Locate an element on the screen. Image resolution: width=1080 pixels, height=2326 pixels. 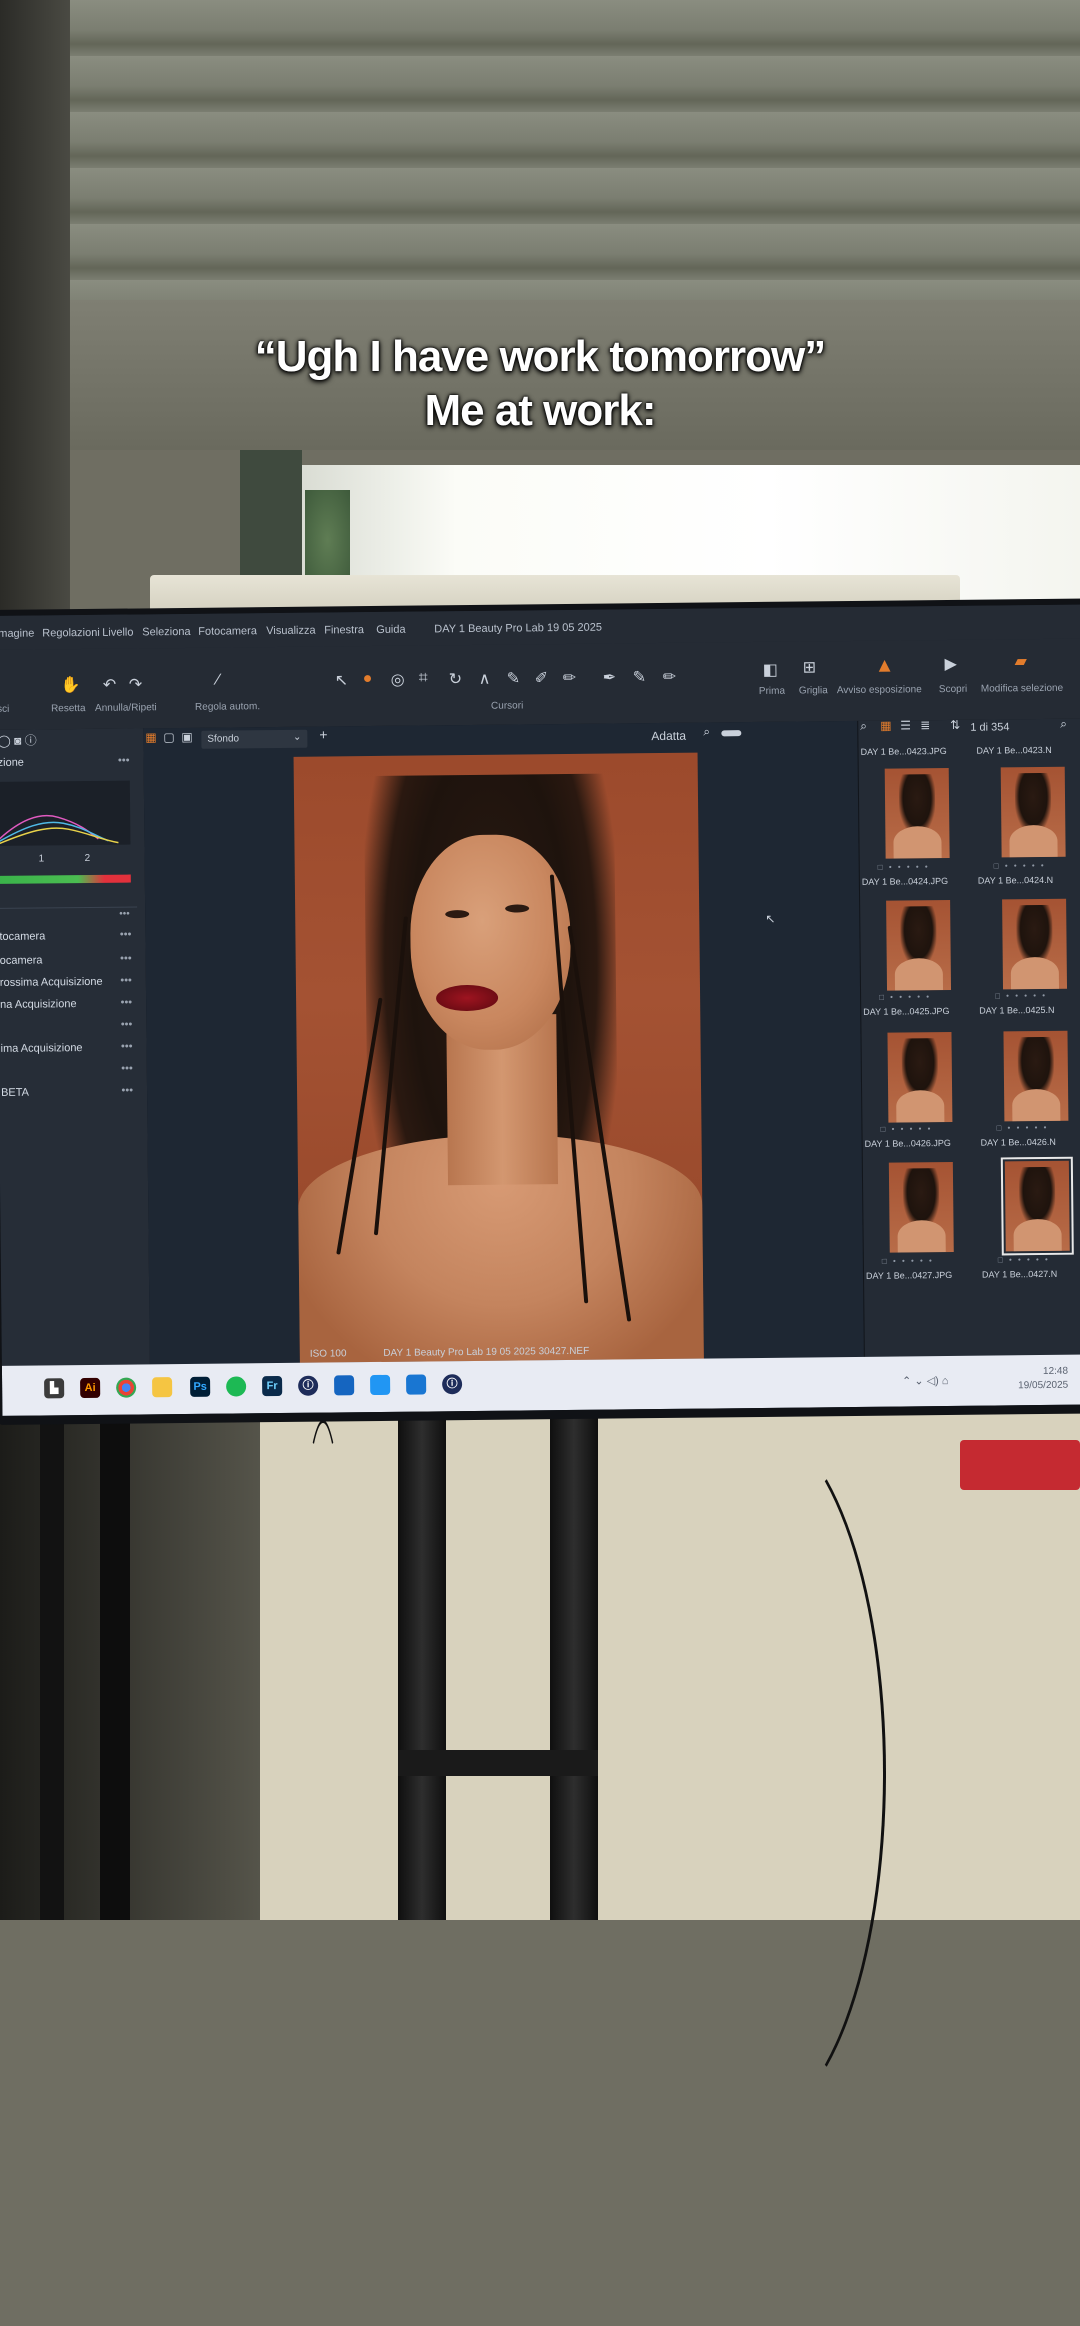
menu-image: magine is located at coordinates (17, 634).